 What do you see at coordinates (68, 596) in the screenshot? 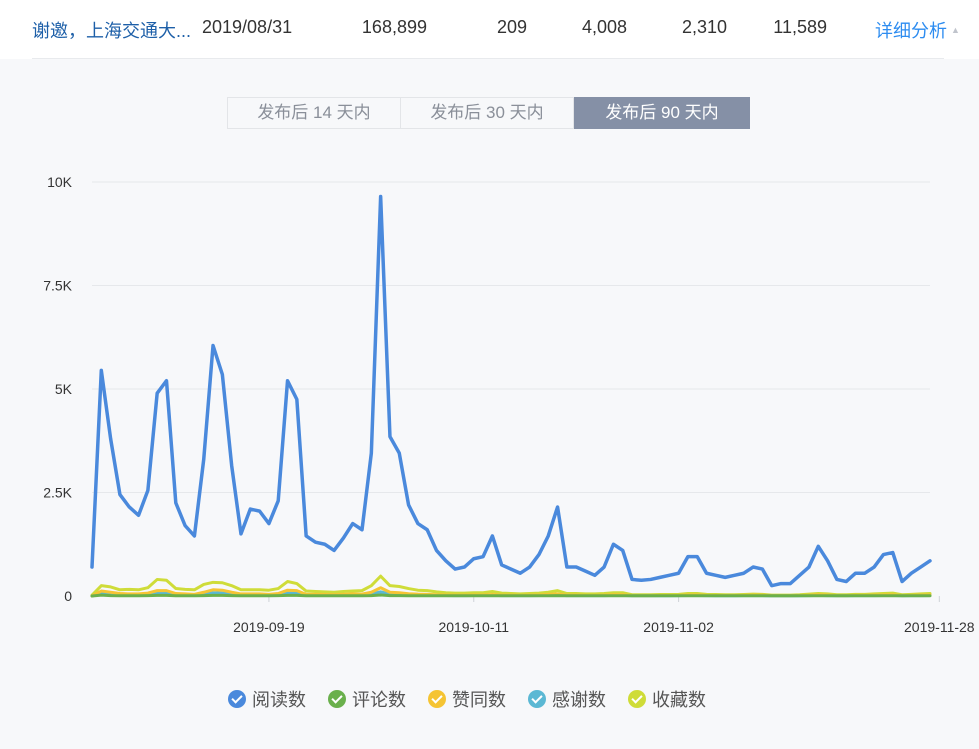
I see `y-tick-label: 0` at bounding box center [68, 596].